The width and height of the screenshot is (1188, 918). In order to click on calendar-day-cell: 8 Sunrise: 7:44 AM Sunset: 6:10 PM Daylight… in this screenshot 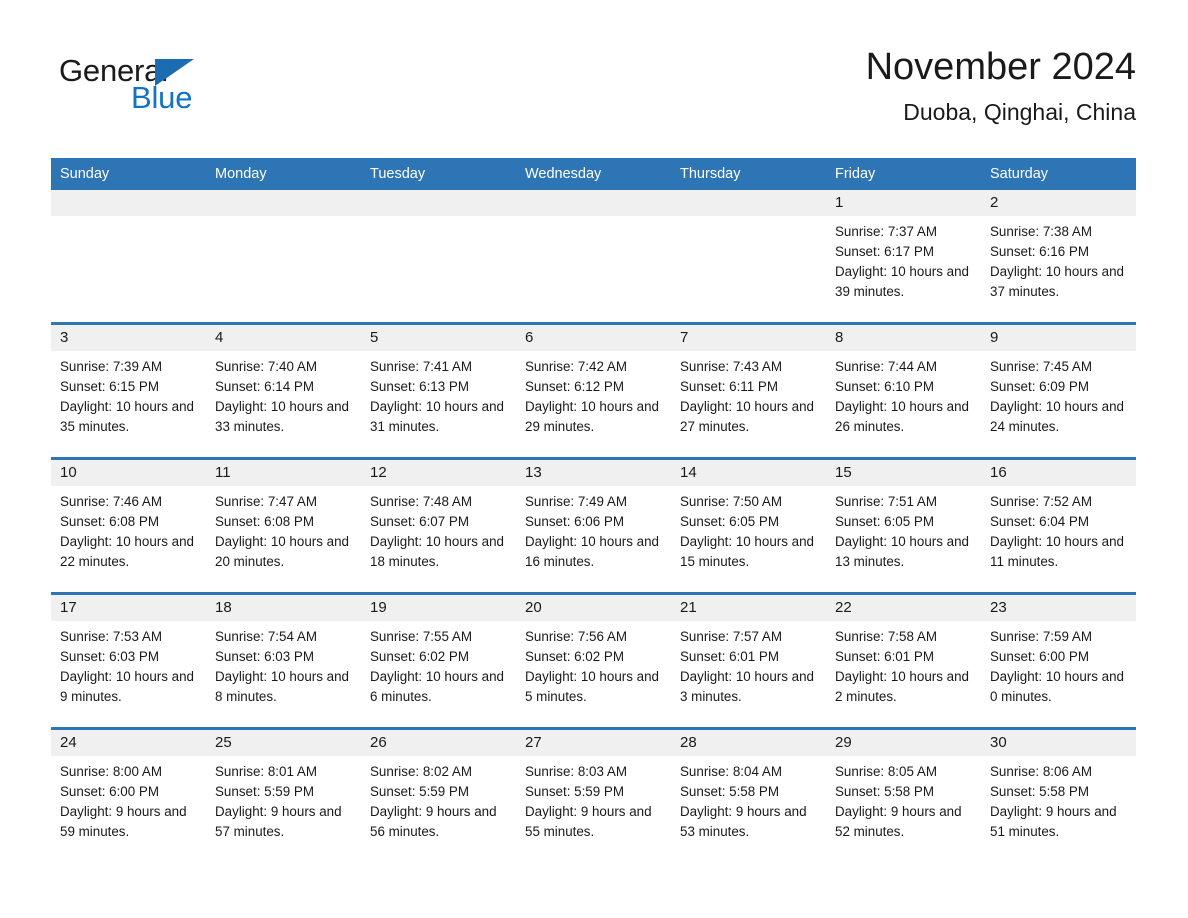, I will do `click(903, 390)`.